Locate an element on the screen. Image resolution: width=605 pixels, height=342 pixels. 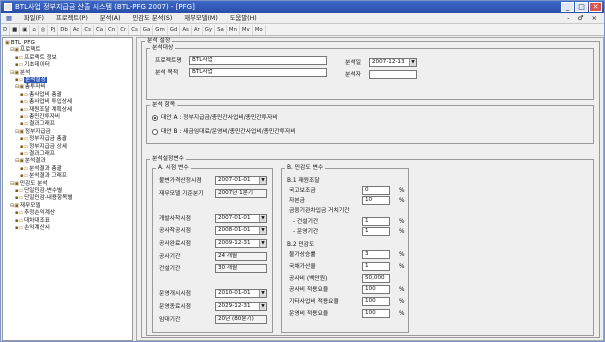
tree-item: ▪▭정부지급금 상세 is located at coordinates (43, 147).